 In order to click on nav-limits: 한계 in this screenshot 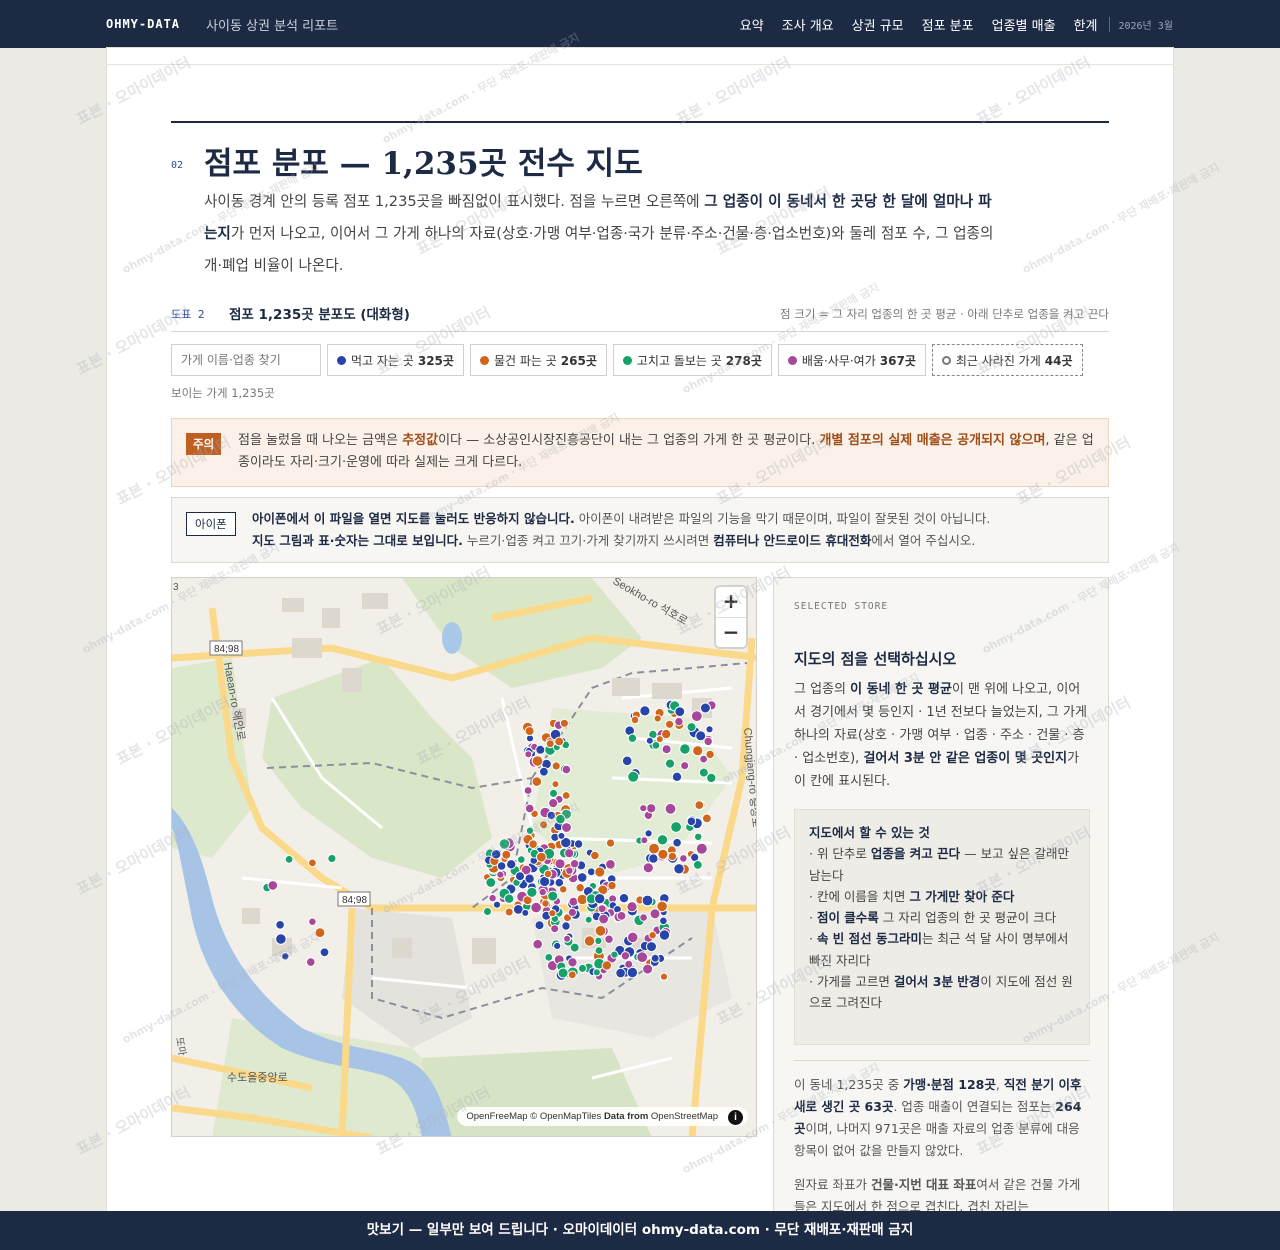, I will do `click(1086, 24)`.